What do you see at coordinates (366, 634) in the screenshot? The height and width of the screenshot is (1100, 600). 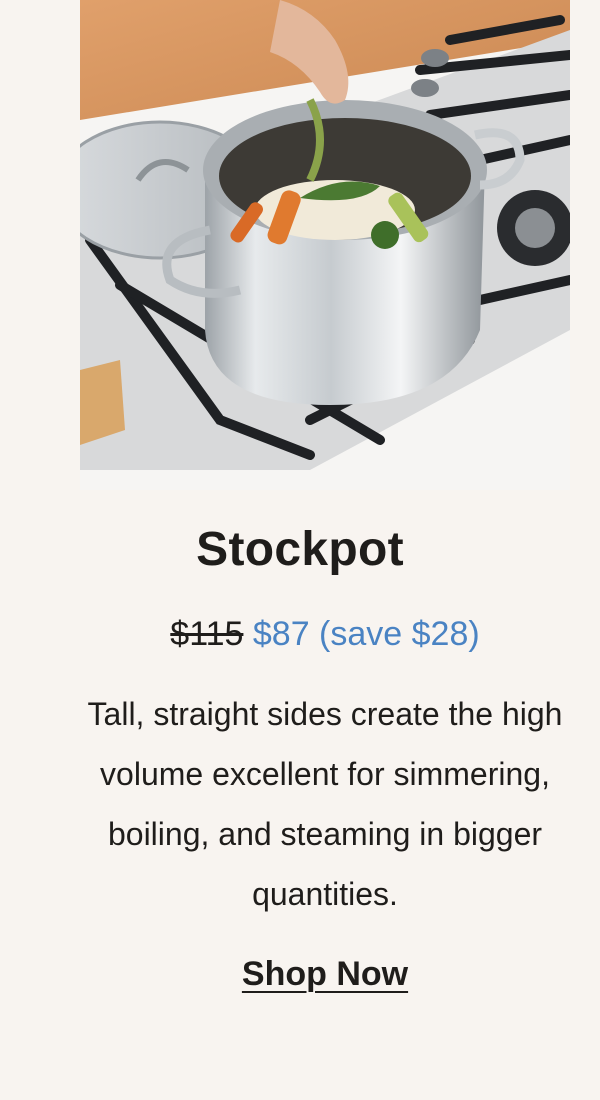 I see `sale-price: $87 (save $28)` at bounding box center [366, 634].